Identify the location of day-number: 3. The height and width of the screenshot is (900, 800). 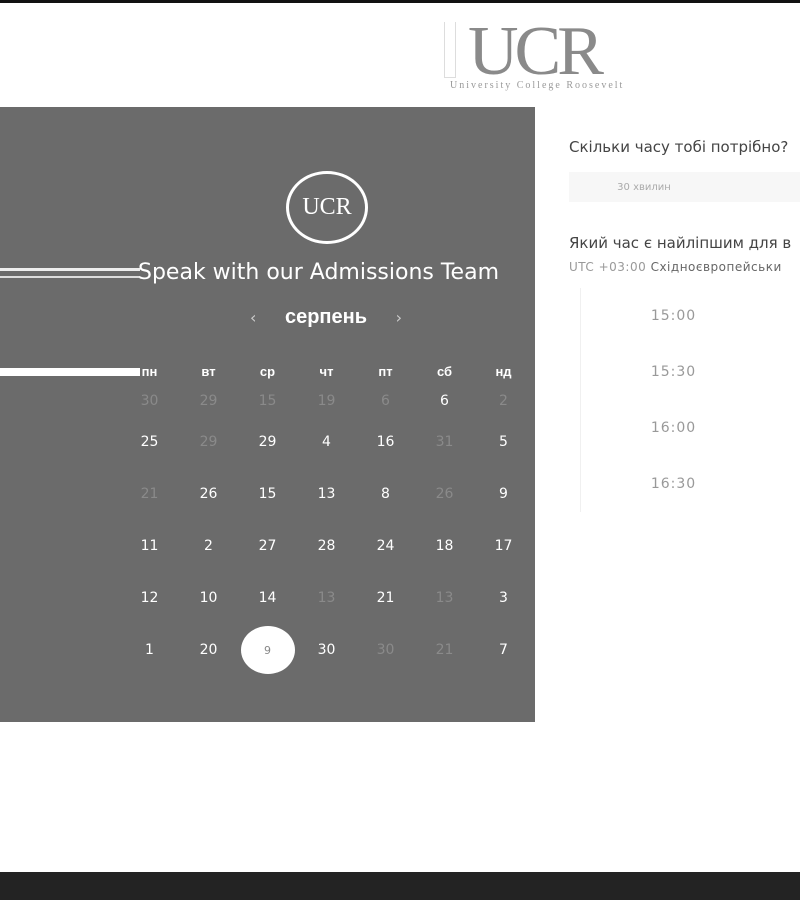
(503, 598).